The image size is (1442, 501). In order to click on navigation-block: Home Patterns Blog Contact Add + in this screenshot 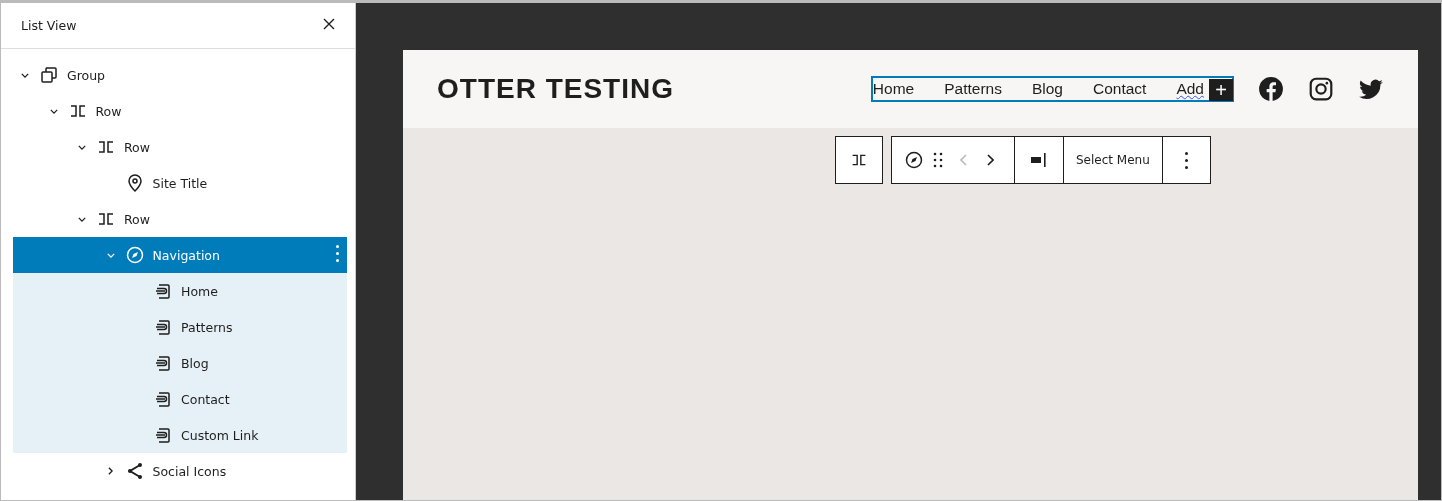, I will do `click(1052, 89)`.